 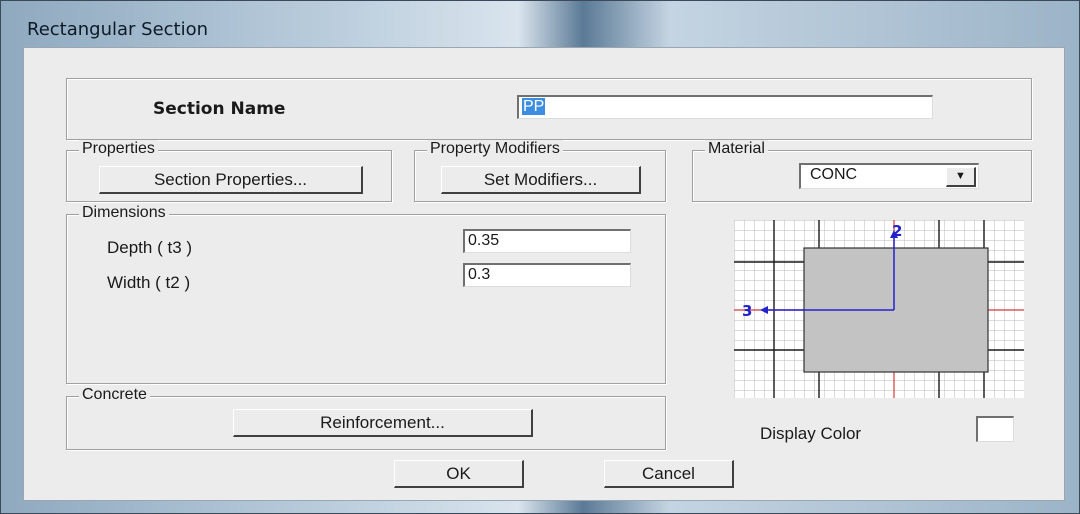 What do you see at coordinates (995, 429) in the screenshot?
I see `display-color-swatch` at bounding box center [995, 429].